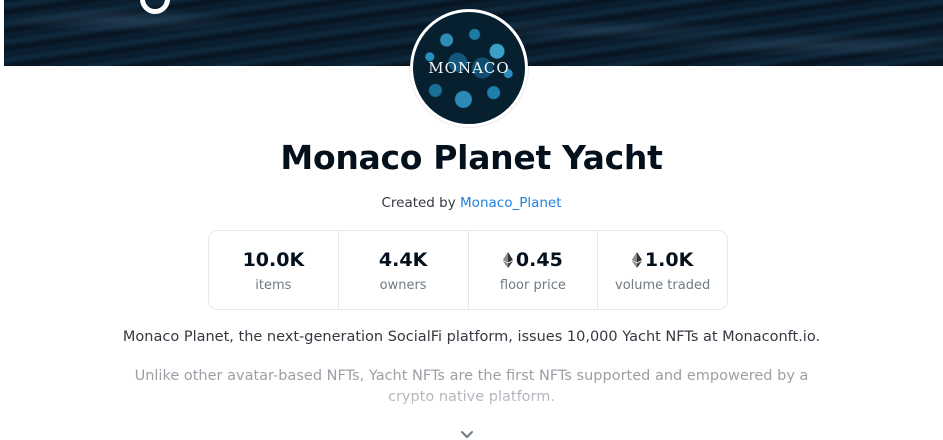  What do you see at coordinates (539, 260) in the screenshot?
I see `stat-value-text: 0.45` at bounding box center [539, 260].